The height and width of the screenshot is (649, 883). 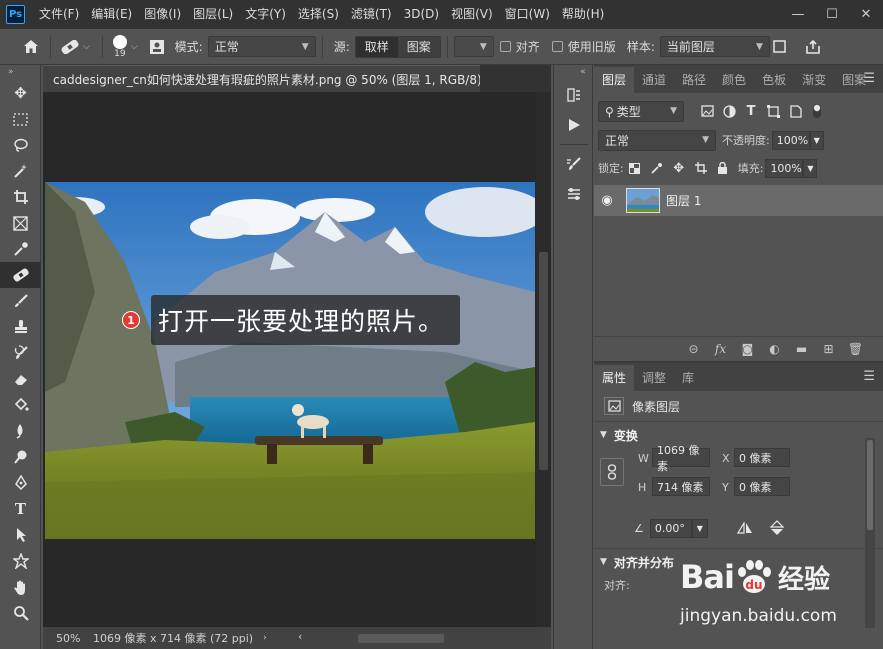 I want to click on menu-file: 文件(F), so click(x=59, y=14).